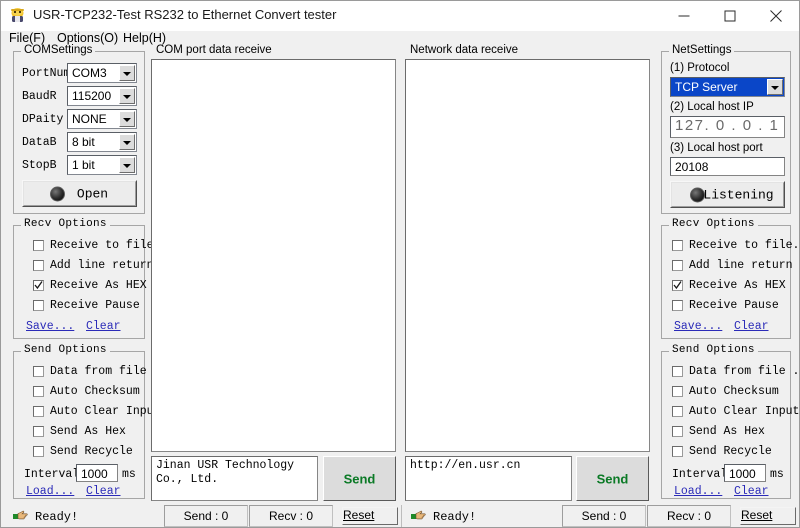  Describe the element at coordinates (727, 166) in the screenshot. I see `local-host-port-input: 20108` at that location.